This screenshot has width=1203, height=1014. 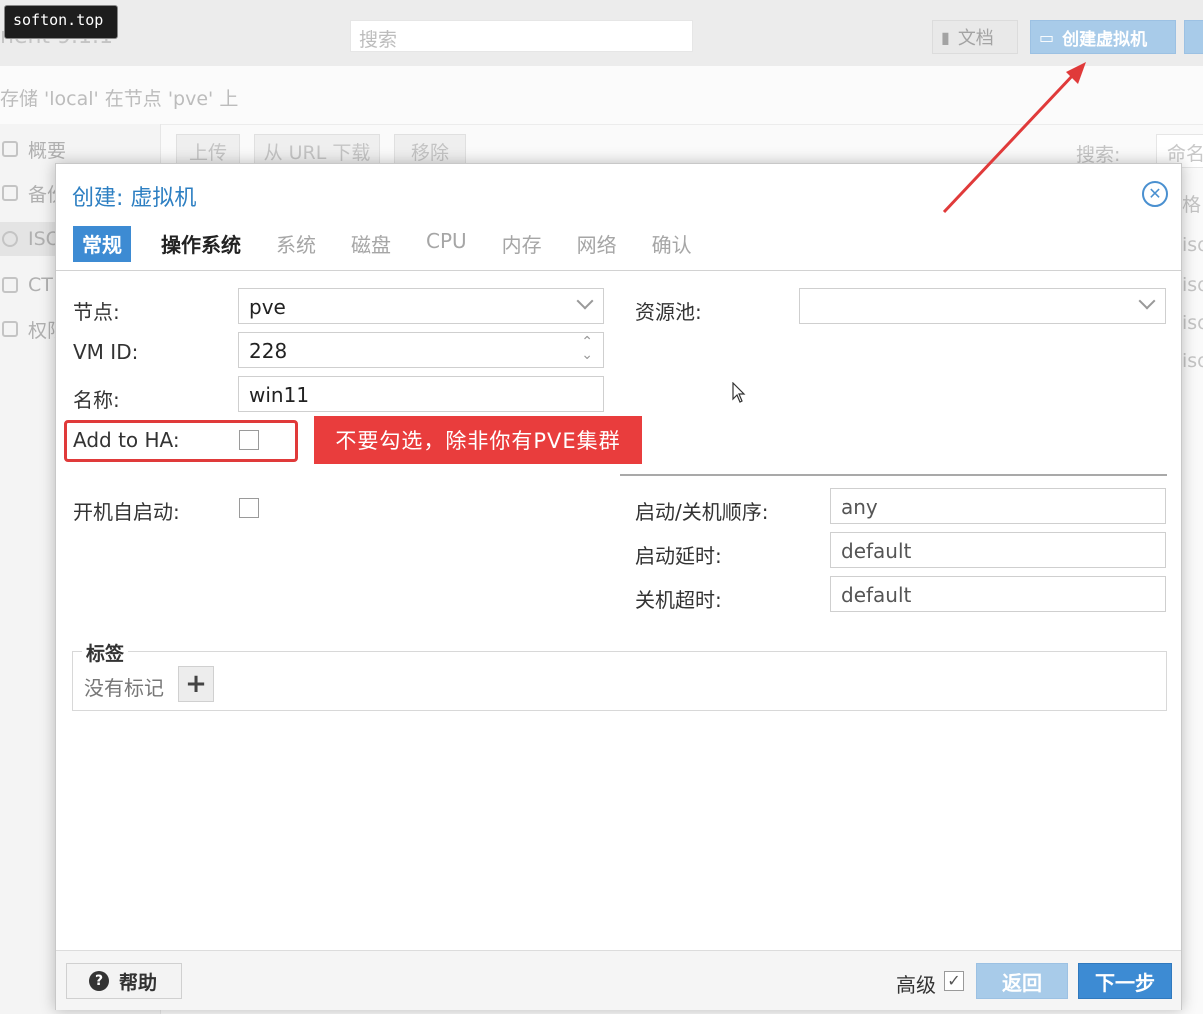 I want to click on wizard-tabs: 常规 操作系统 系统 磁盘 CPU 内存 网络 确认, so click(x=400, y=244).